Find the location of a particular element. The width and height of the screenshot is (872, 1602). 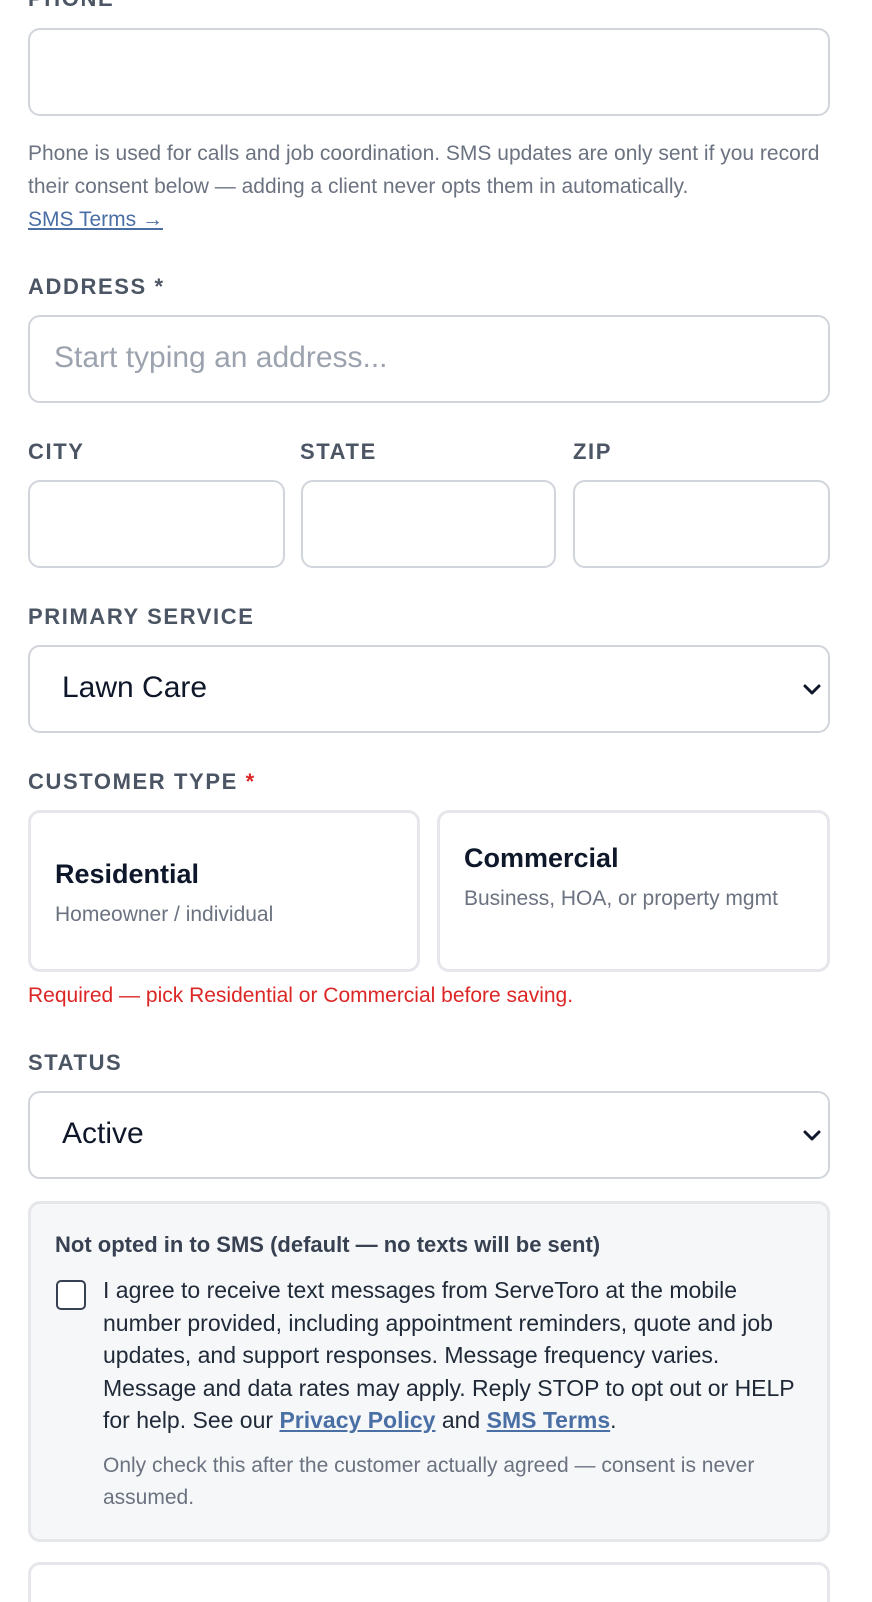

sms-terms-link: SMS Terms → is located at coordinates (95, 219).